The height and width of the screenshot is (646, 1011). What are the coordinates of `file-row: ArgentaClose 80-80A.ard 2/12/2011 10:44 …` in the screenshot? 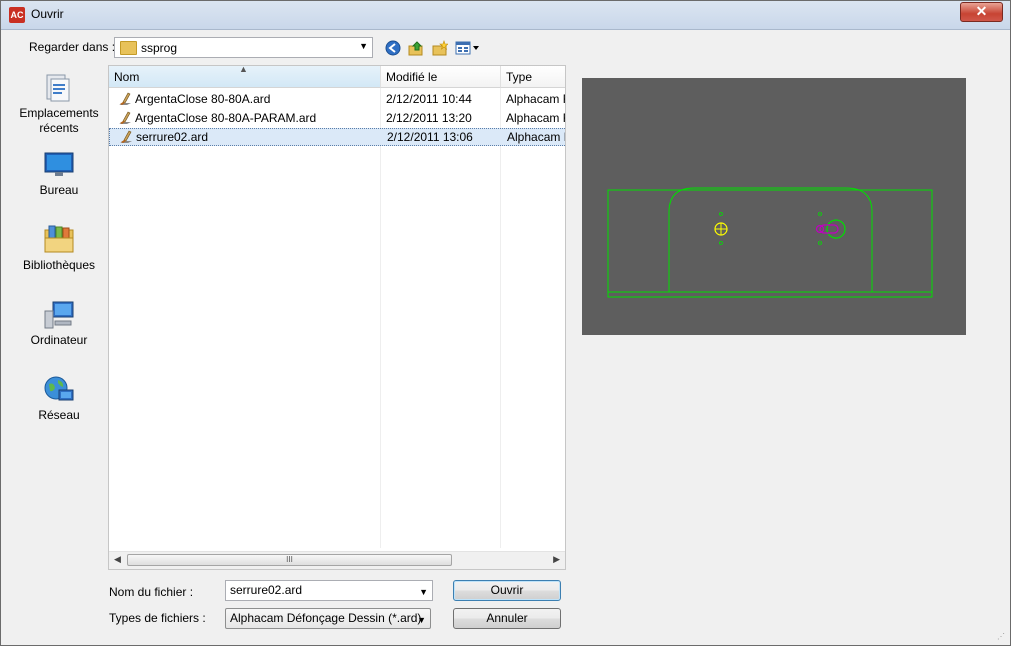 It's located at (337, 99).